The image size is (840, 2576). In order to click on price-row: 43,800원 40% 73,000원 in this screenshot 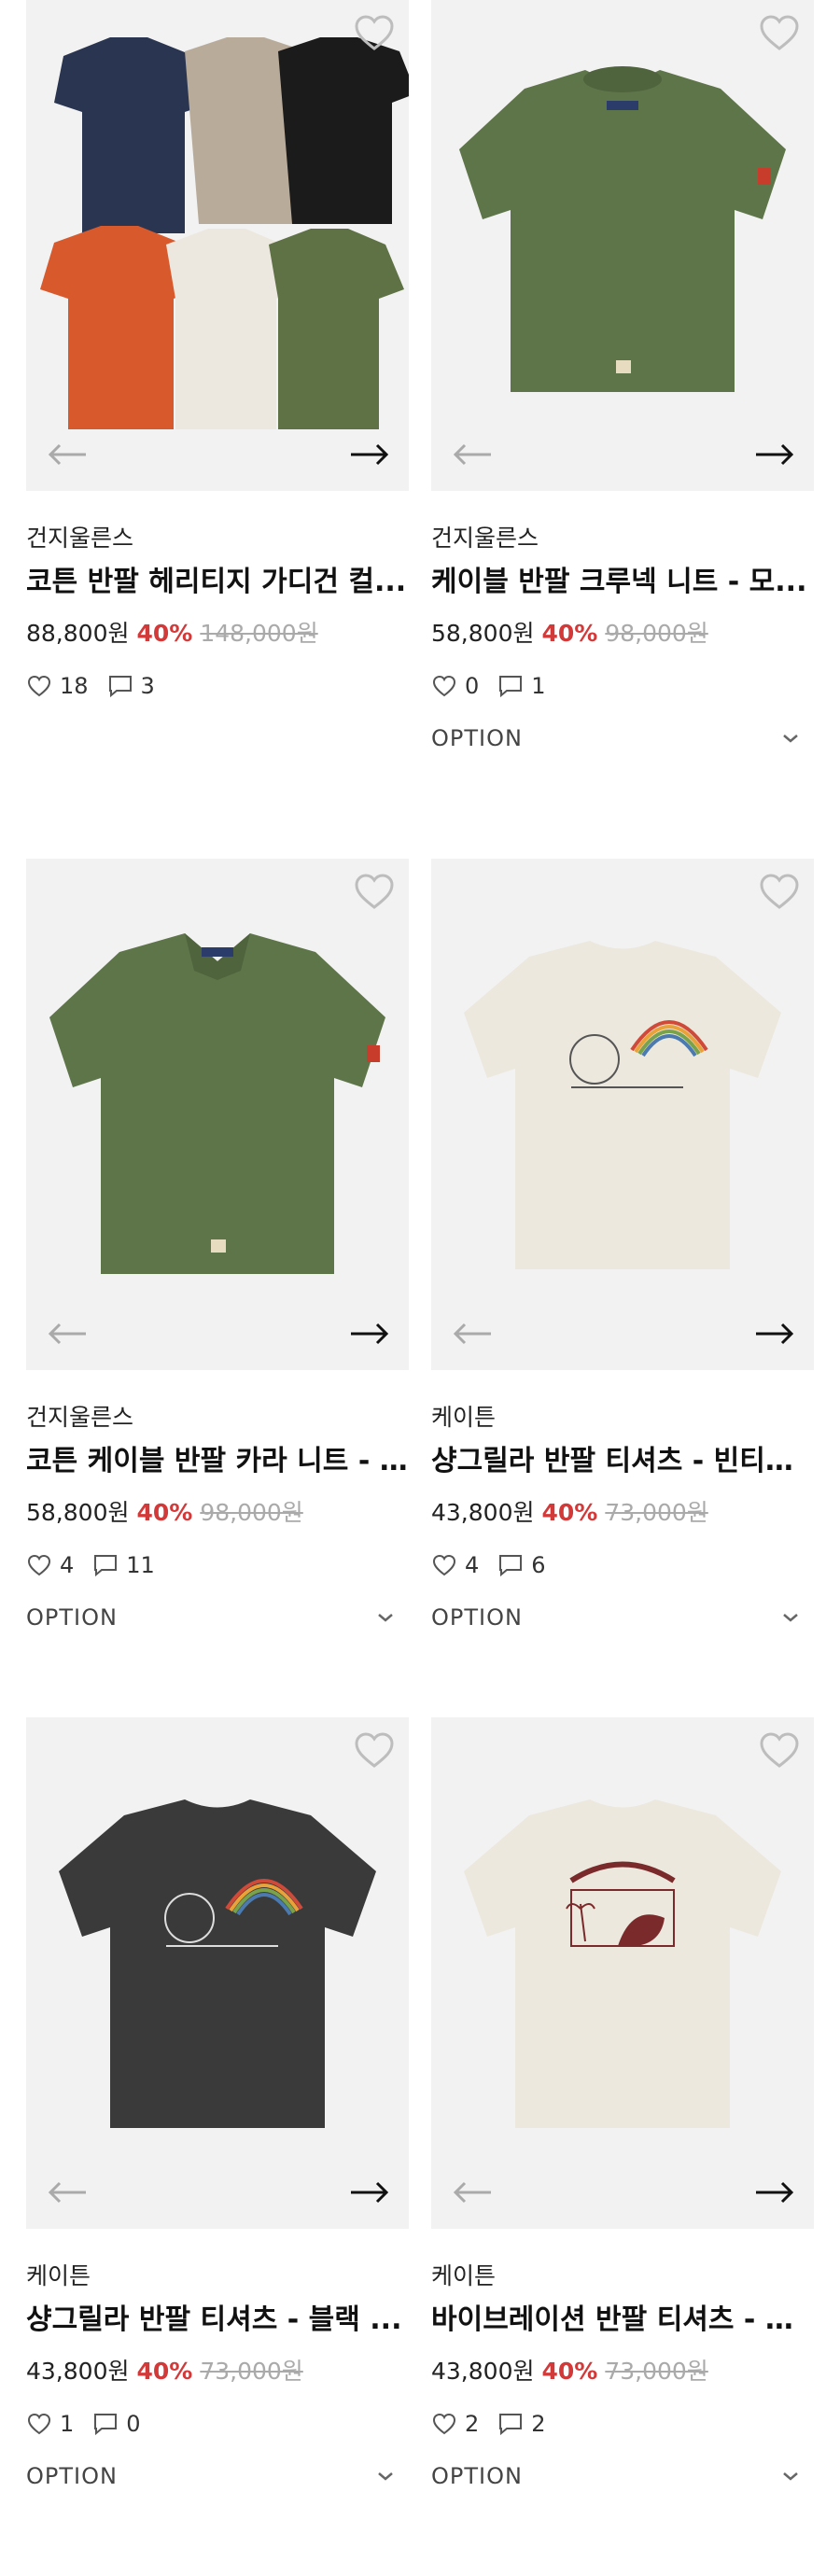, I will do `click(217, 2371)`.